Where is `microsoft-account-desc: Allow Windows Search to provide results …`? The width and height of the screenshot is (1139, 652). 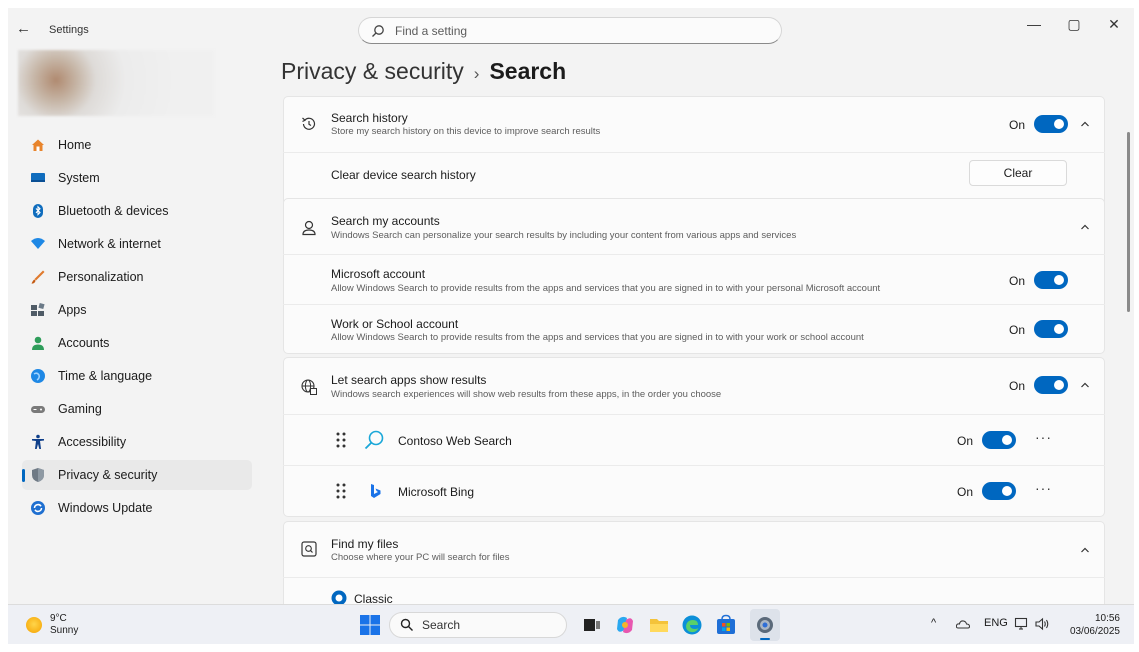
microsoft-account-desc: Allow Windows Search to provide results … is located at coordinates (606, 288).